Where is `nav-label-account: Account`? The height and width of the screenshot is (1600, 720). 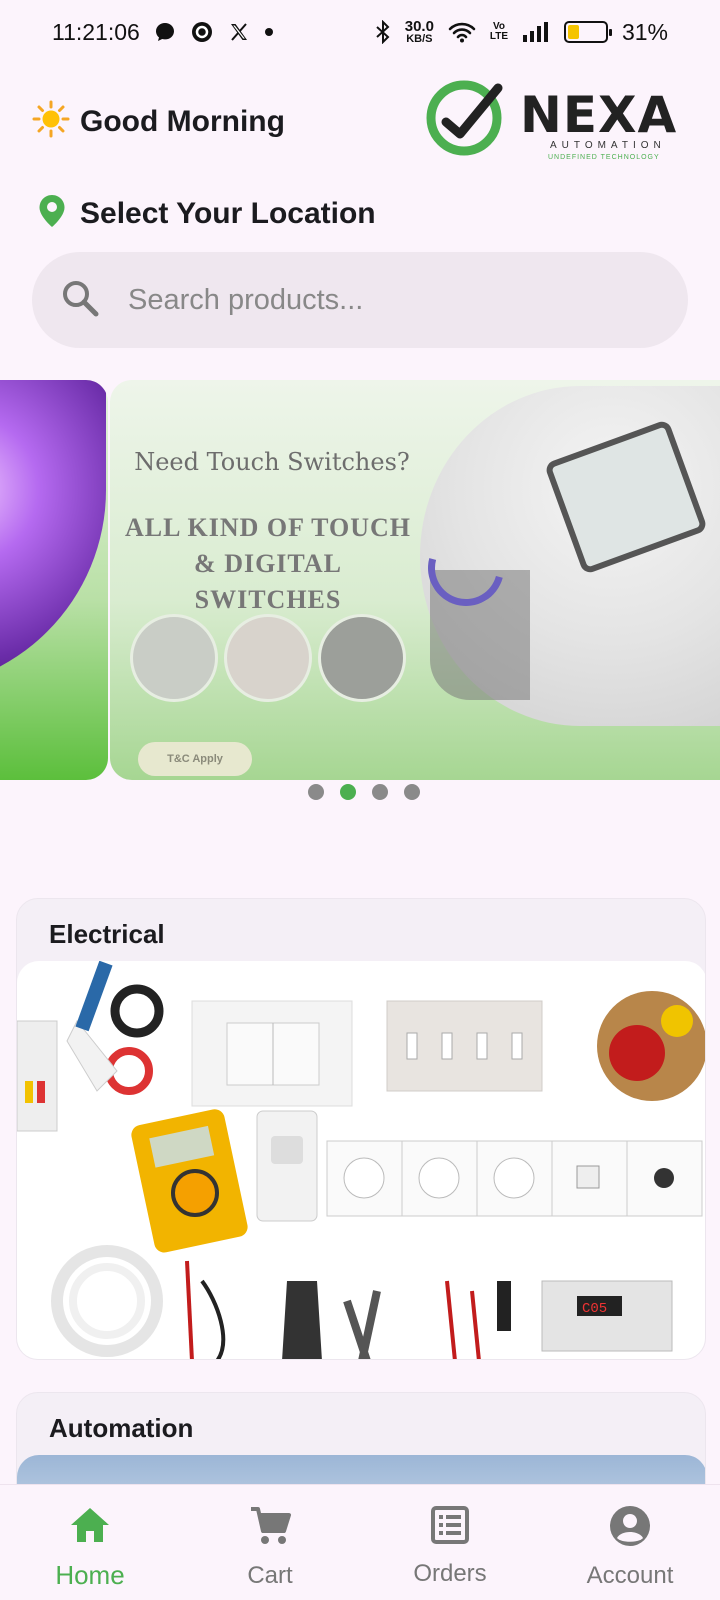
nav-label-account: Account is located at coordinates (630, 1575).